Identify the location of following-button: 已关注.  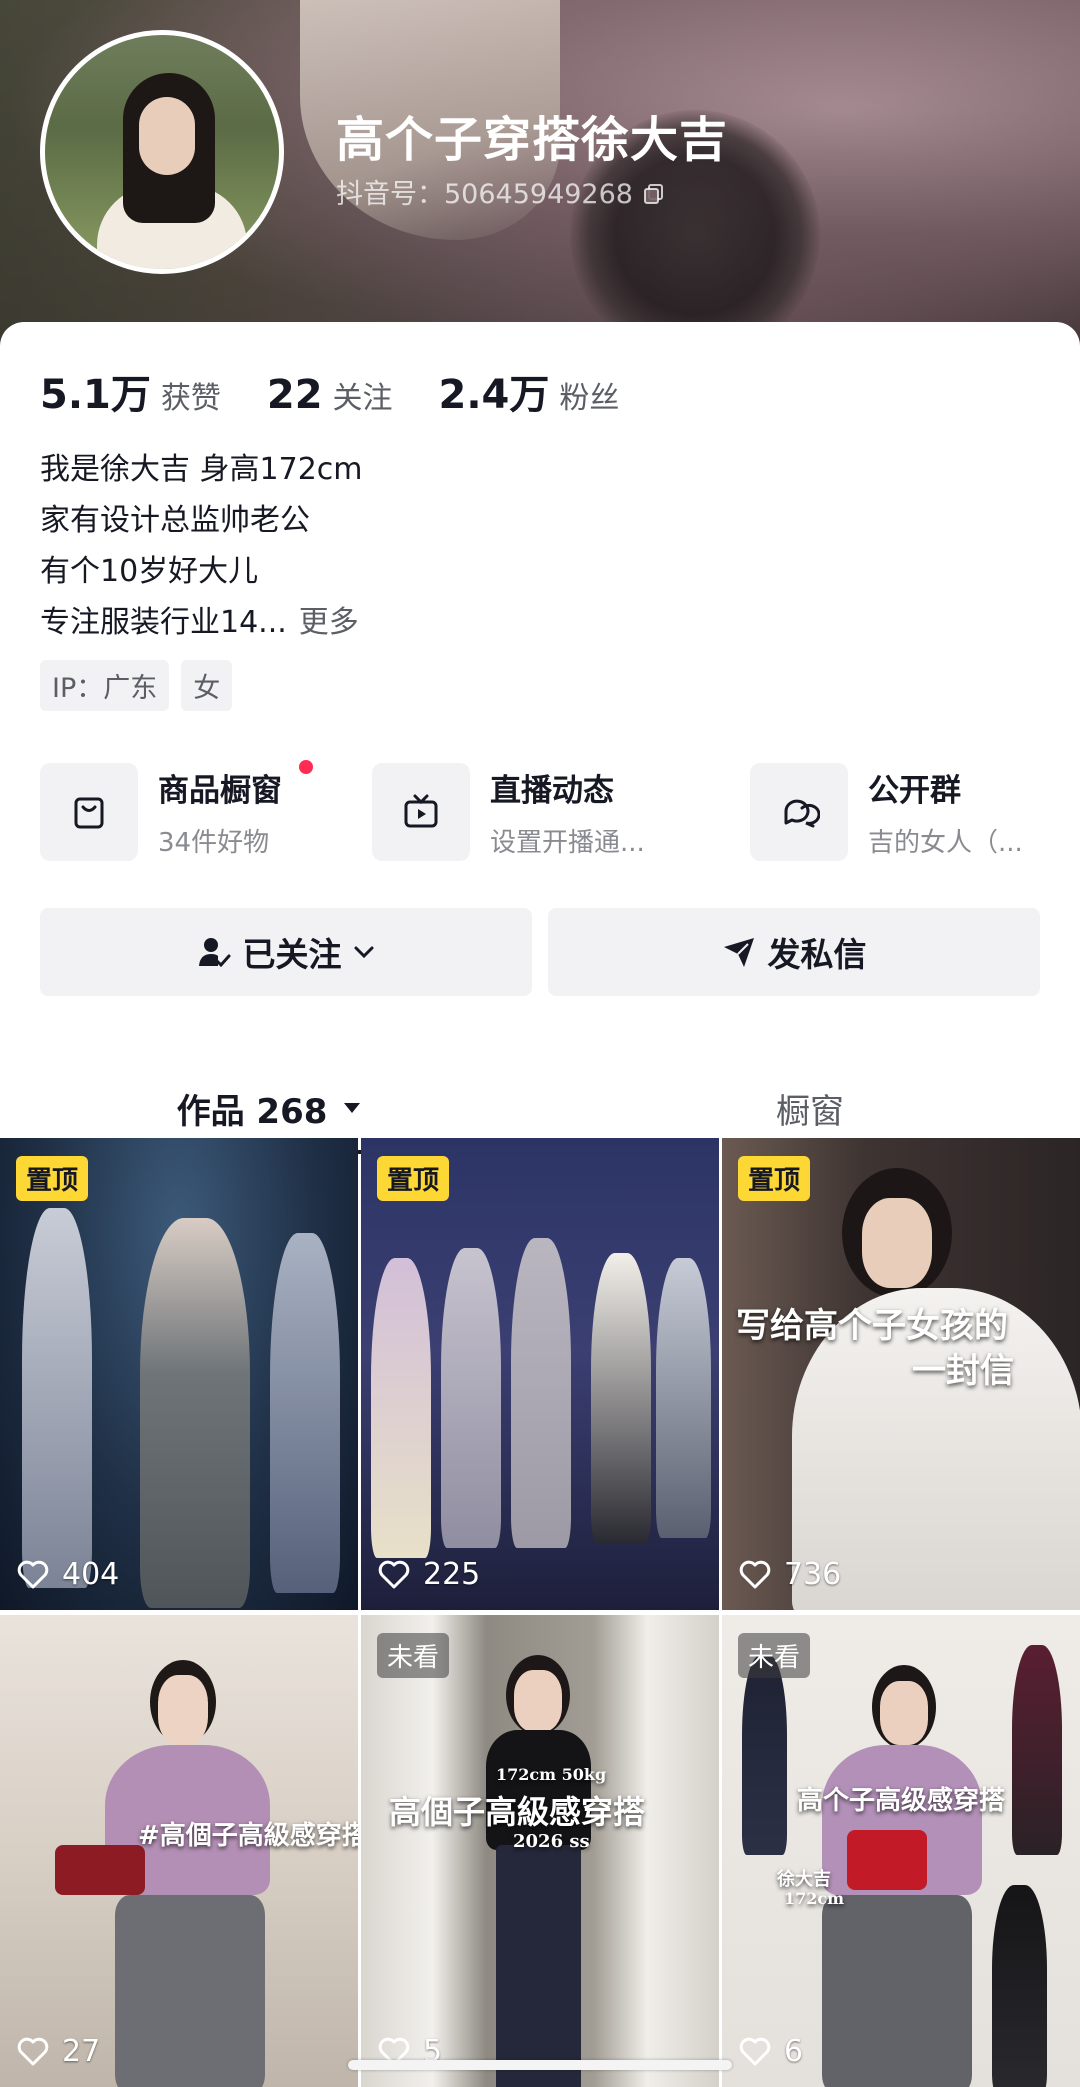
(286, 952).